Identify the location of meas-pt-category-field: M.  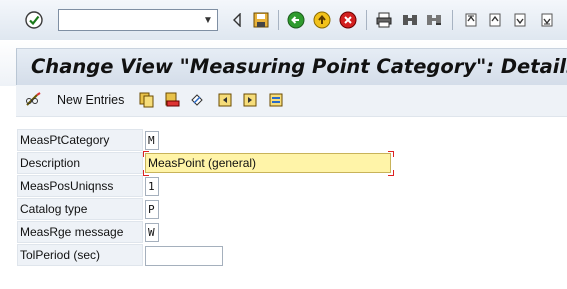
(152, 140).